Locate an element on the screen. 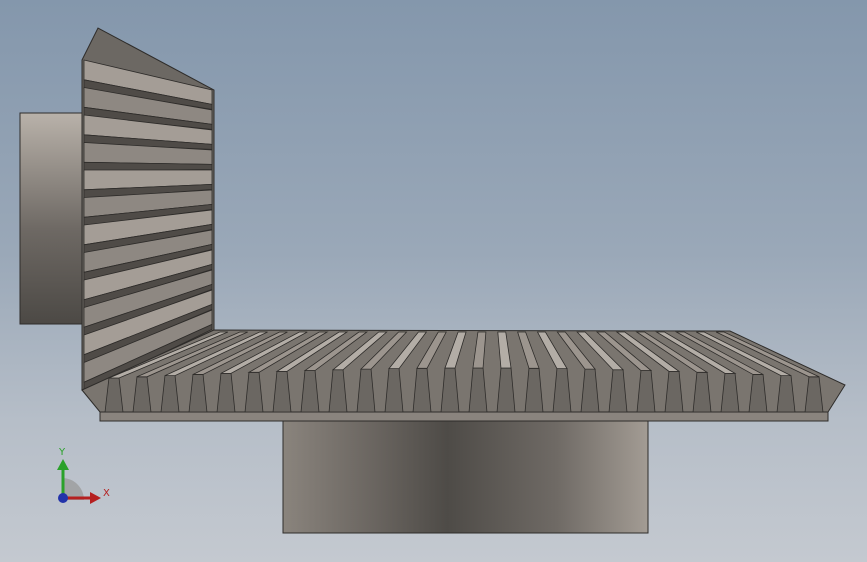  y-axis-arrow is located at coordinates (63, 464).